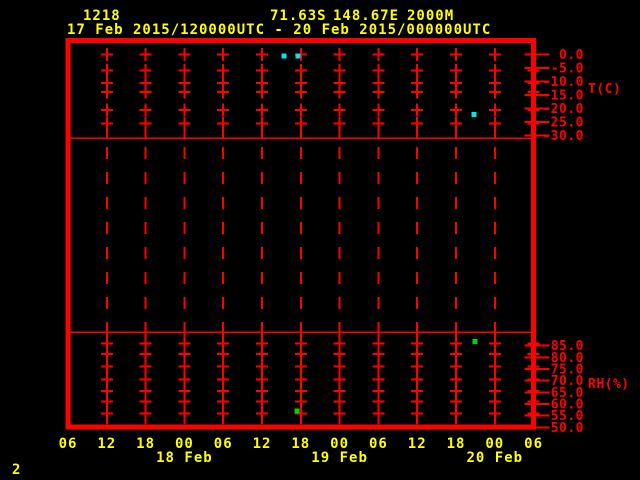 This screenshot has height=480, width=640. What do you see at coordinates (609, 384) in the screenshot?
I see `rh-axis-title: RH(%)` at bounding box center [609, 384].